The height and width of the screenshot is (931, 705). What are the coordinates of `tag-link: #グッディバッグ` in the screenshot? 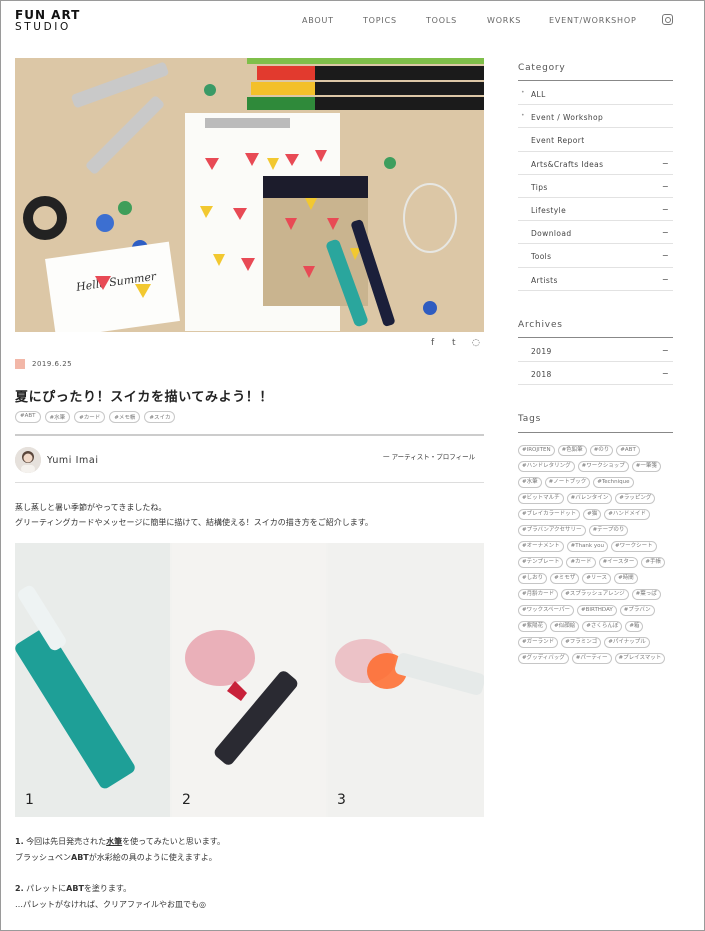 It's located at (543, 658).